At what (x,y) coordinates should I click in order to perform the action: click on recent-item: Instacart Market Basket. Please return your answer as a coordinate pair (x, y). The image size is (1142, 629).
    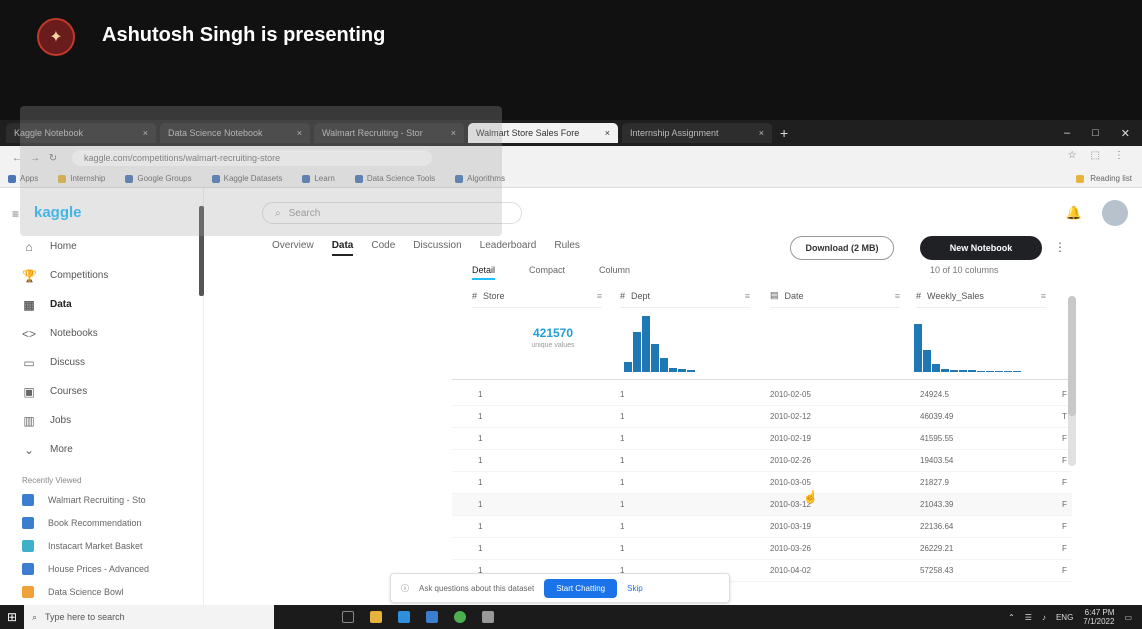
    Looking at the image, I should click on (102, 545).